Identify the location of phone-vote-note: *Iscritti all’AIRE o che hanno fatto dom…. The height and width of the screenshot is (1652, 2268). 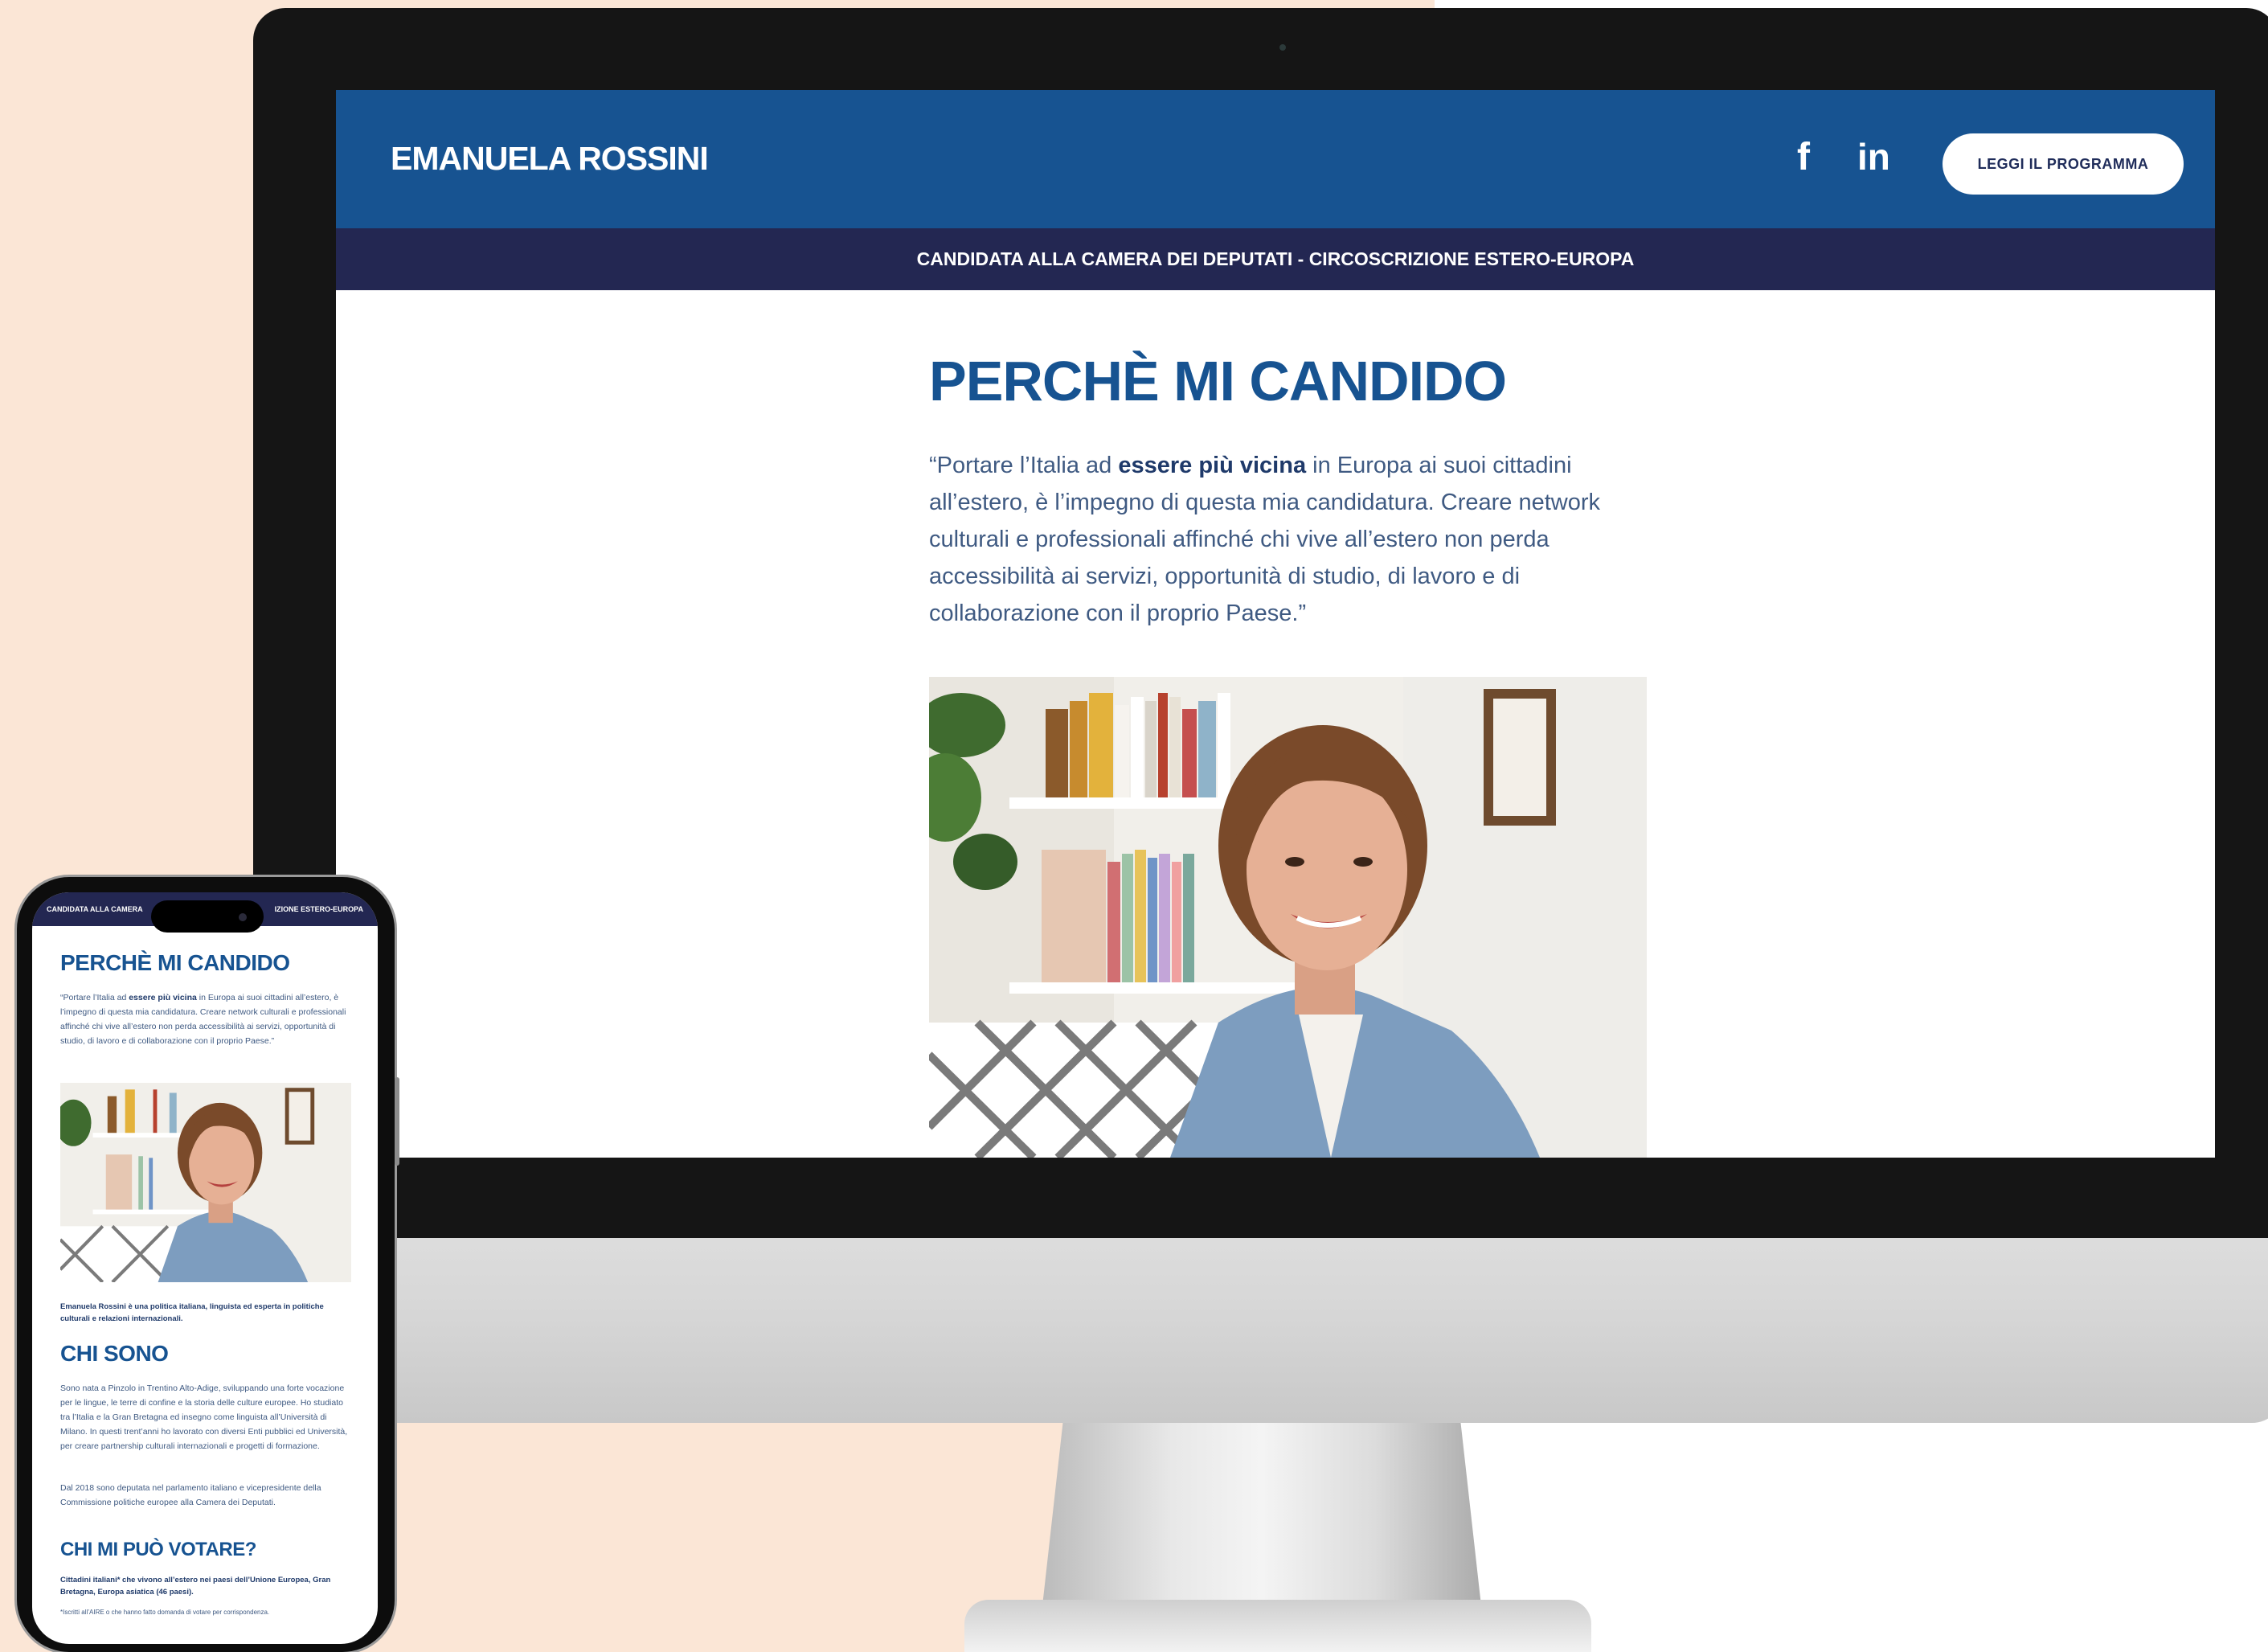
(165, 1612).